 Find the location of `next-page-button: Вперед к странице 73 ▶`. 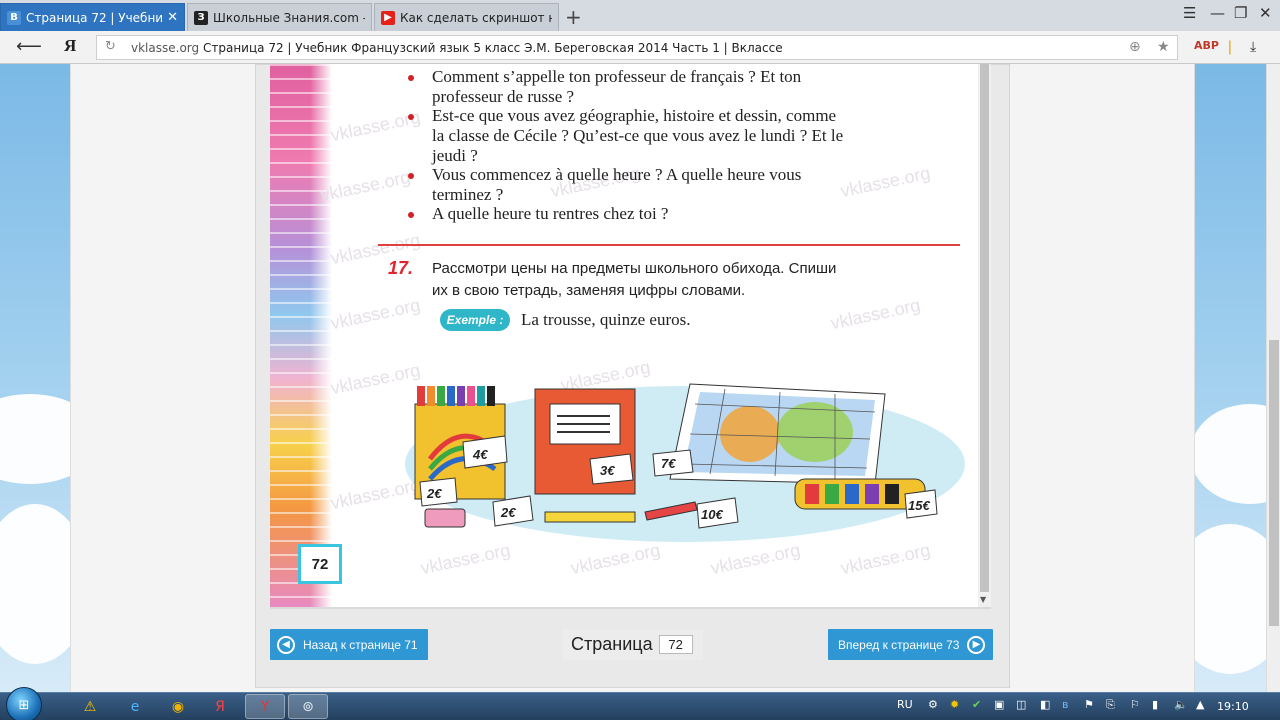

next-page-button: Вперед к странице 73 ▶ is located at coordinates (910, 644).